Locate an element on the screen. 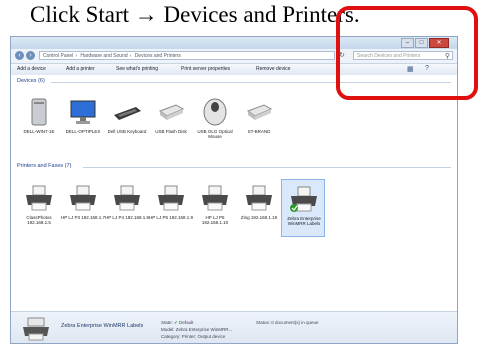 The image size is (481, 354). forward-arrow-icon: › is located at coordinates (30, 55).